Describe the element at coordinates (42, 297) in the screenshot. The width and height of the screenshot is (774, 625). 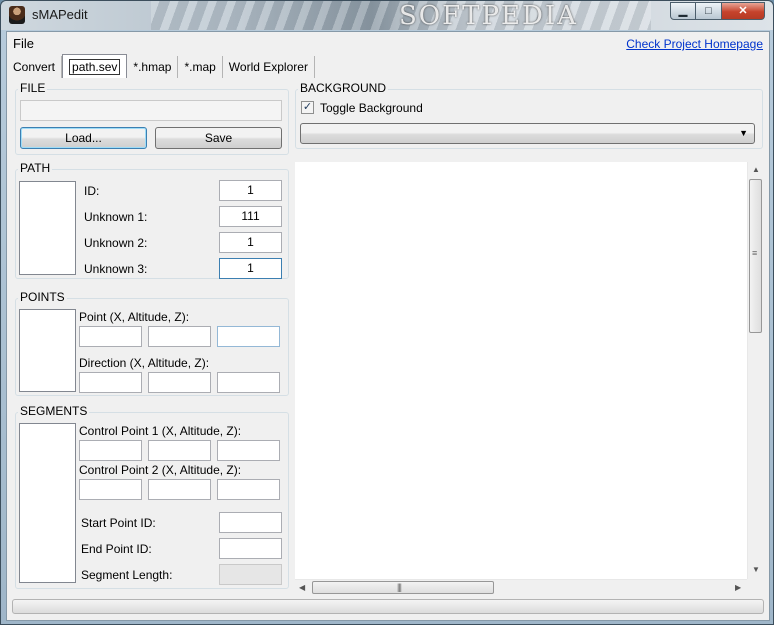
I see `points-group-title: POINTS` at that location.